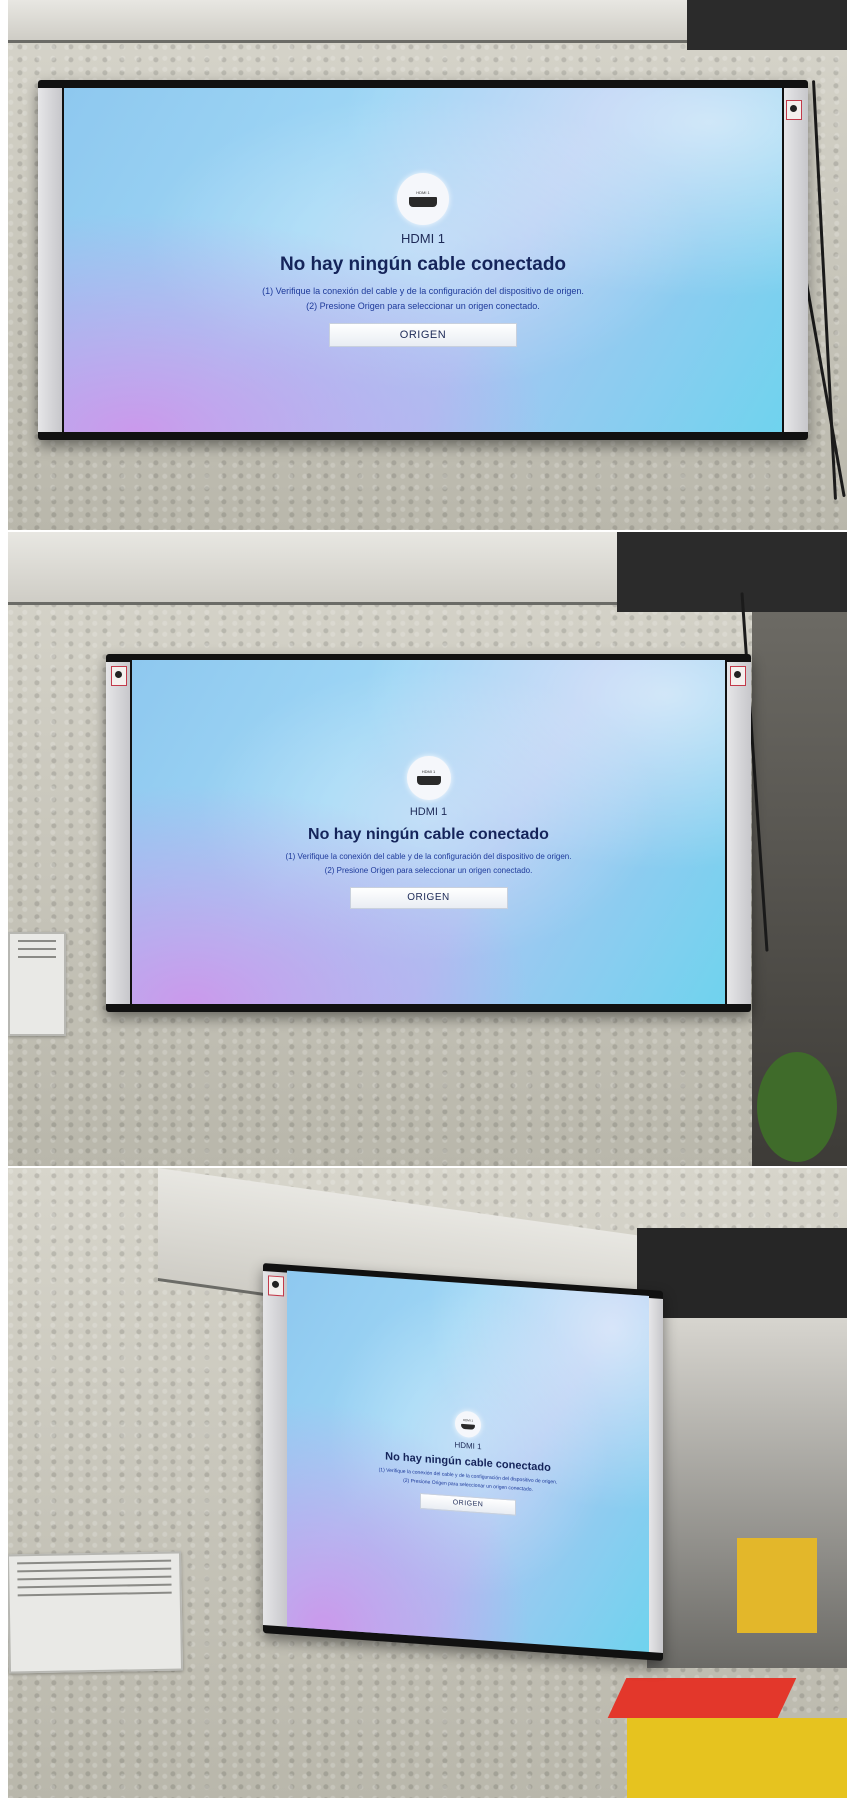 The image size is (847, 1798). Describe the element at coordinates (797, 1107) in the screenshot. I see `plant` at that location.